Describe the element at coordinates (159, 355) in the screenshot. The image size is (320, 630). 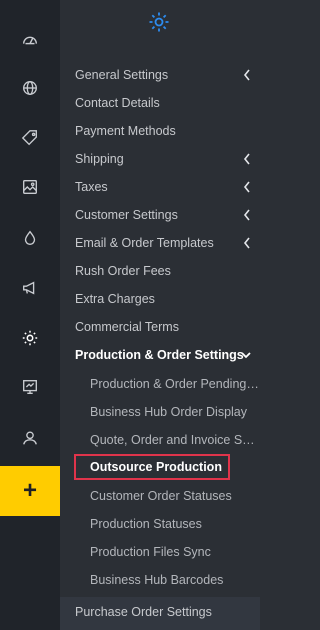
I see `menu-label: Production & Order Settings` at that location.